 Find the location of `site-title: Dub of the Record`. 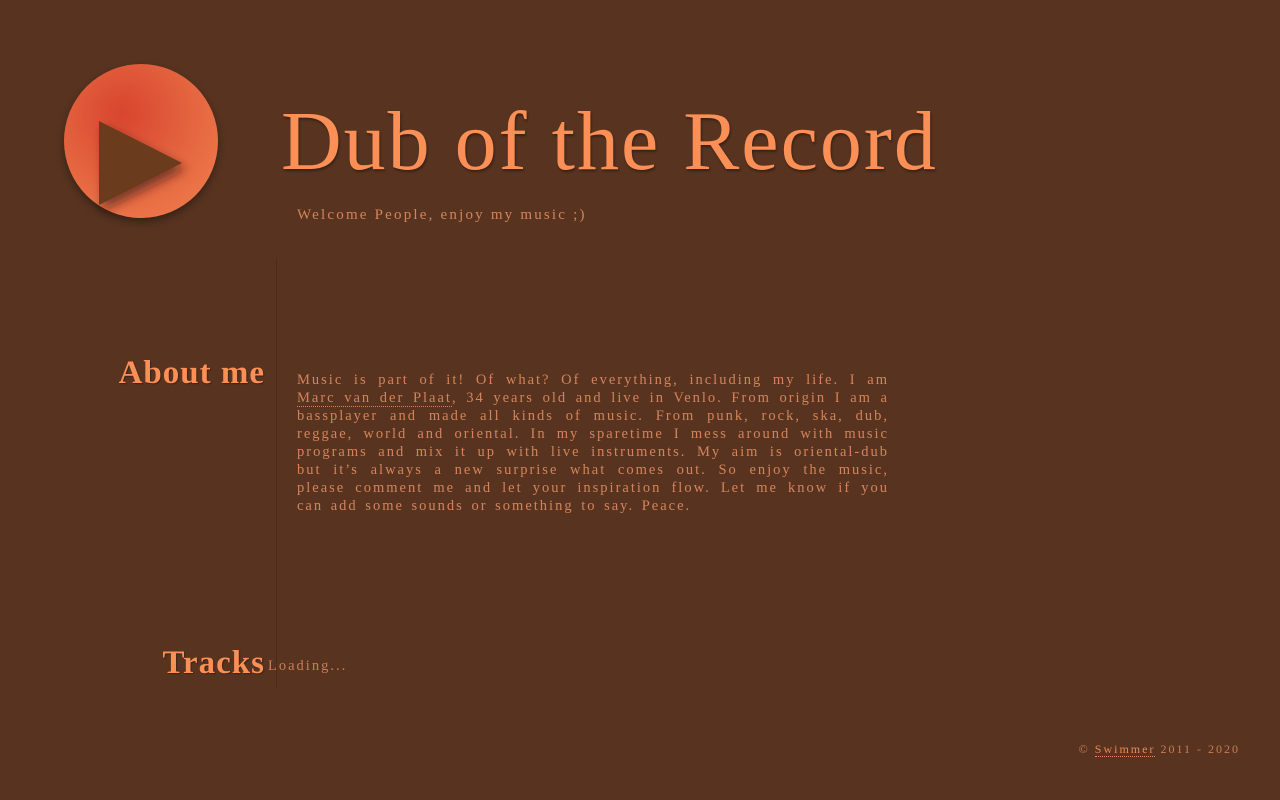

site-title: Dub of the Record is located at coordinates (609, 141).